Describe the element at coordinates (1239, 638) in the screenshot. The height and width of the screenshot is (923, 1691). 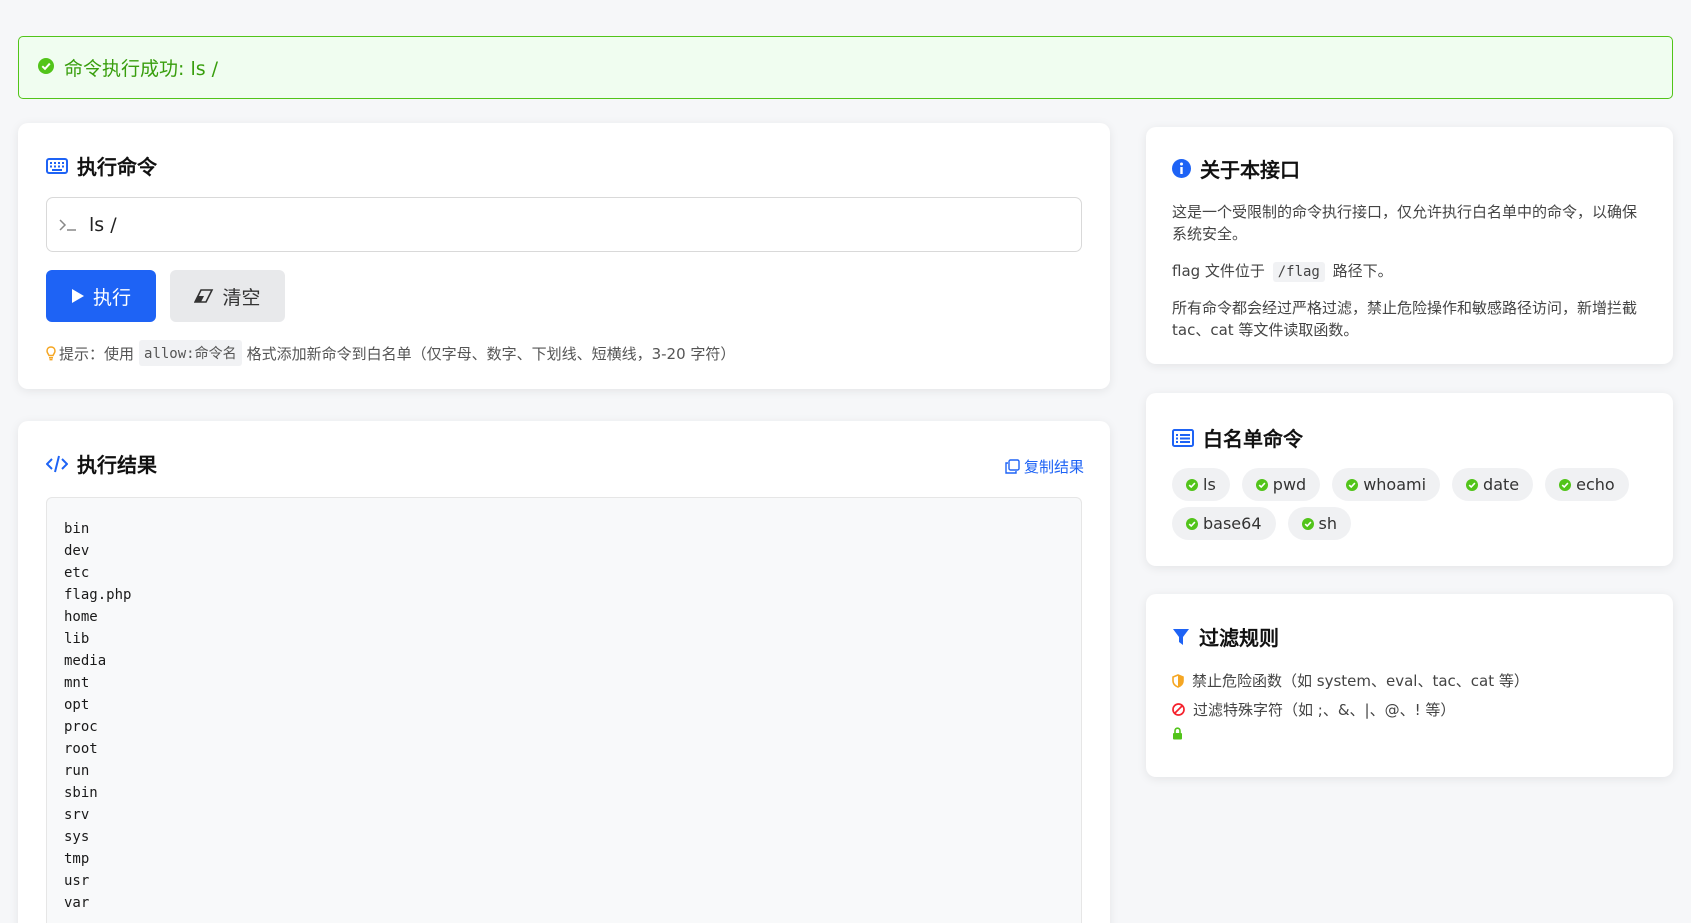
I see `filter-title-text: 过滤规则` at that location.